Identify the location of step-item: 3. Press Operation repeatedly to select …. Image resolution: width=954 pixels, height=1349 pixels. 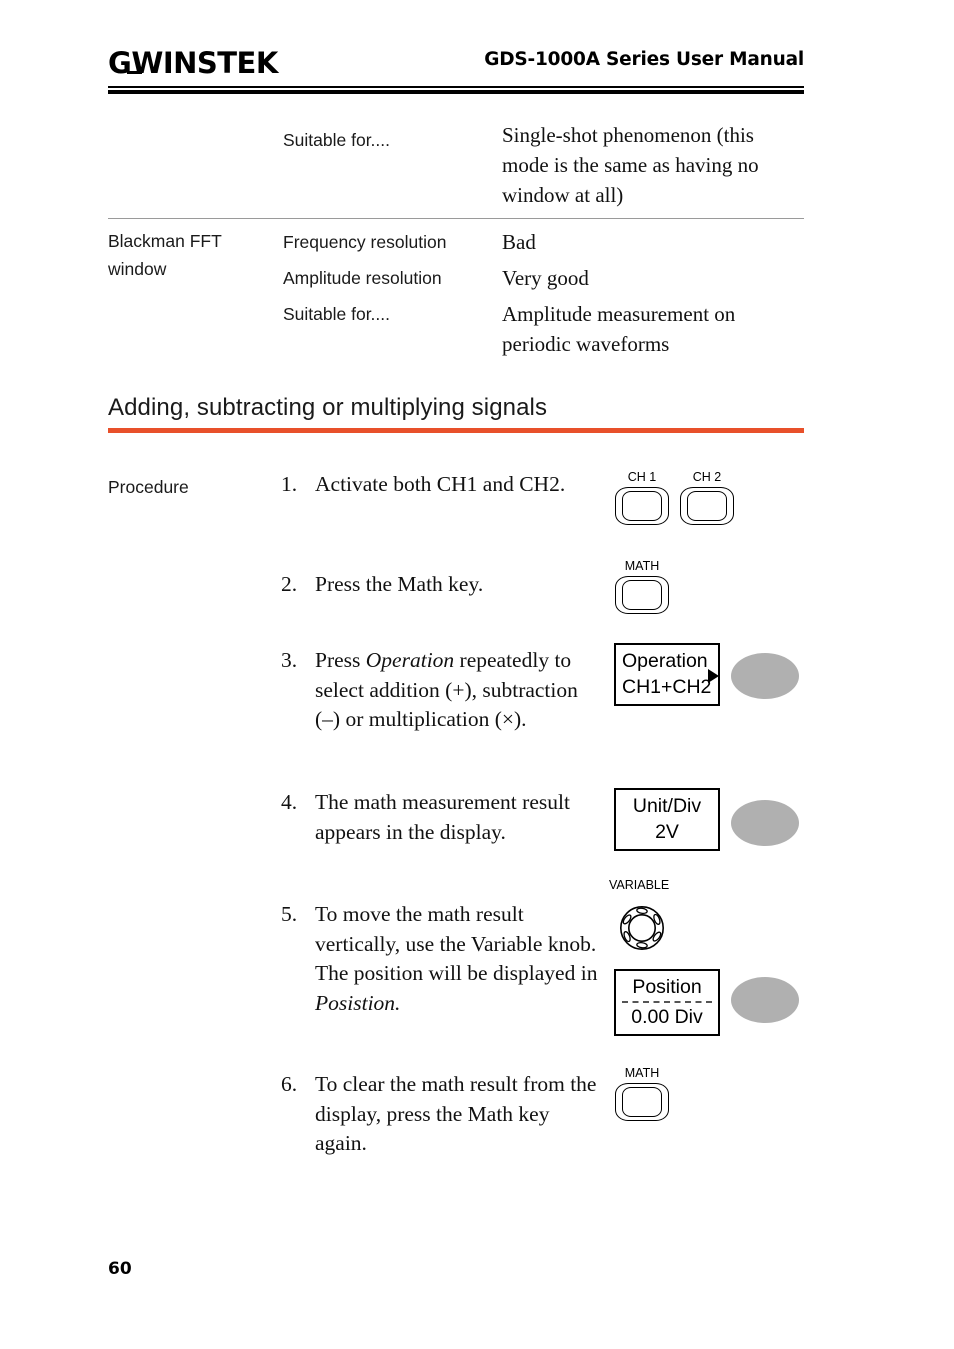
(441, 690).